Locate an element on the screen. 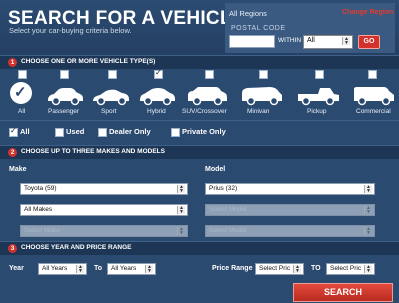  page-subtitle: Select your car-buying criteria below. is located at coordinates (70, 30).